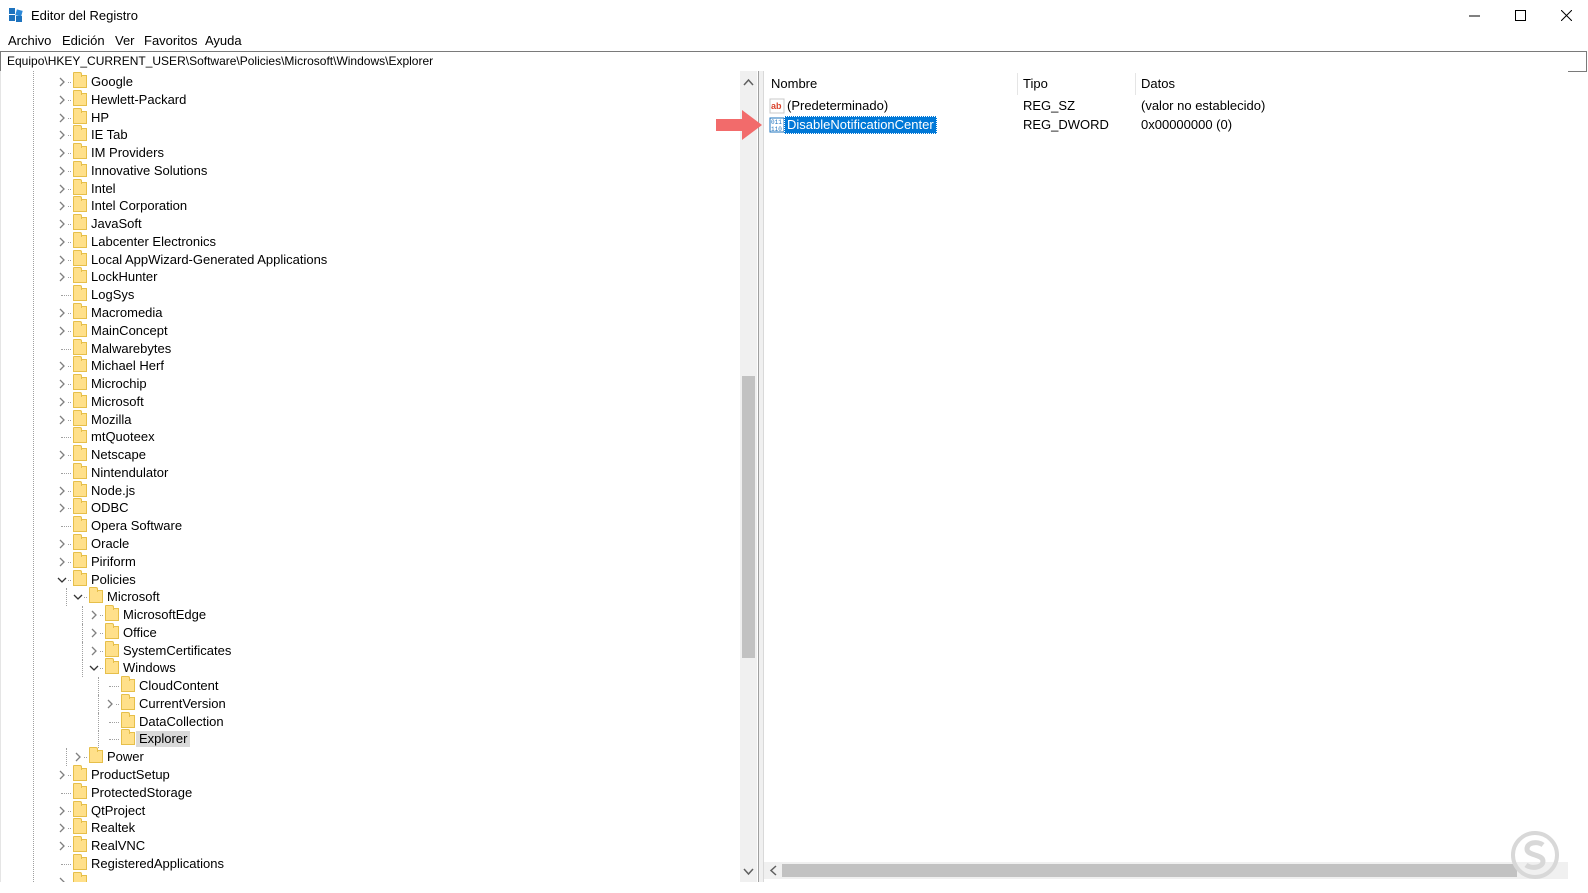 Image resolution: width=1588 pixels, height=893 pixels. I want to click on tree-node: Intel, so click(370, 188).